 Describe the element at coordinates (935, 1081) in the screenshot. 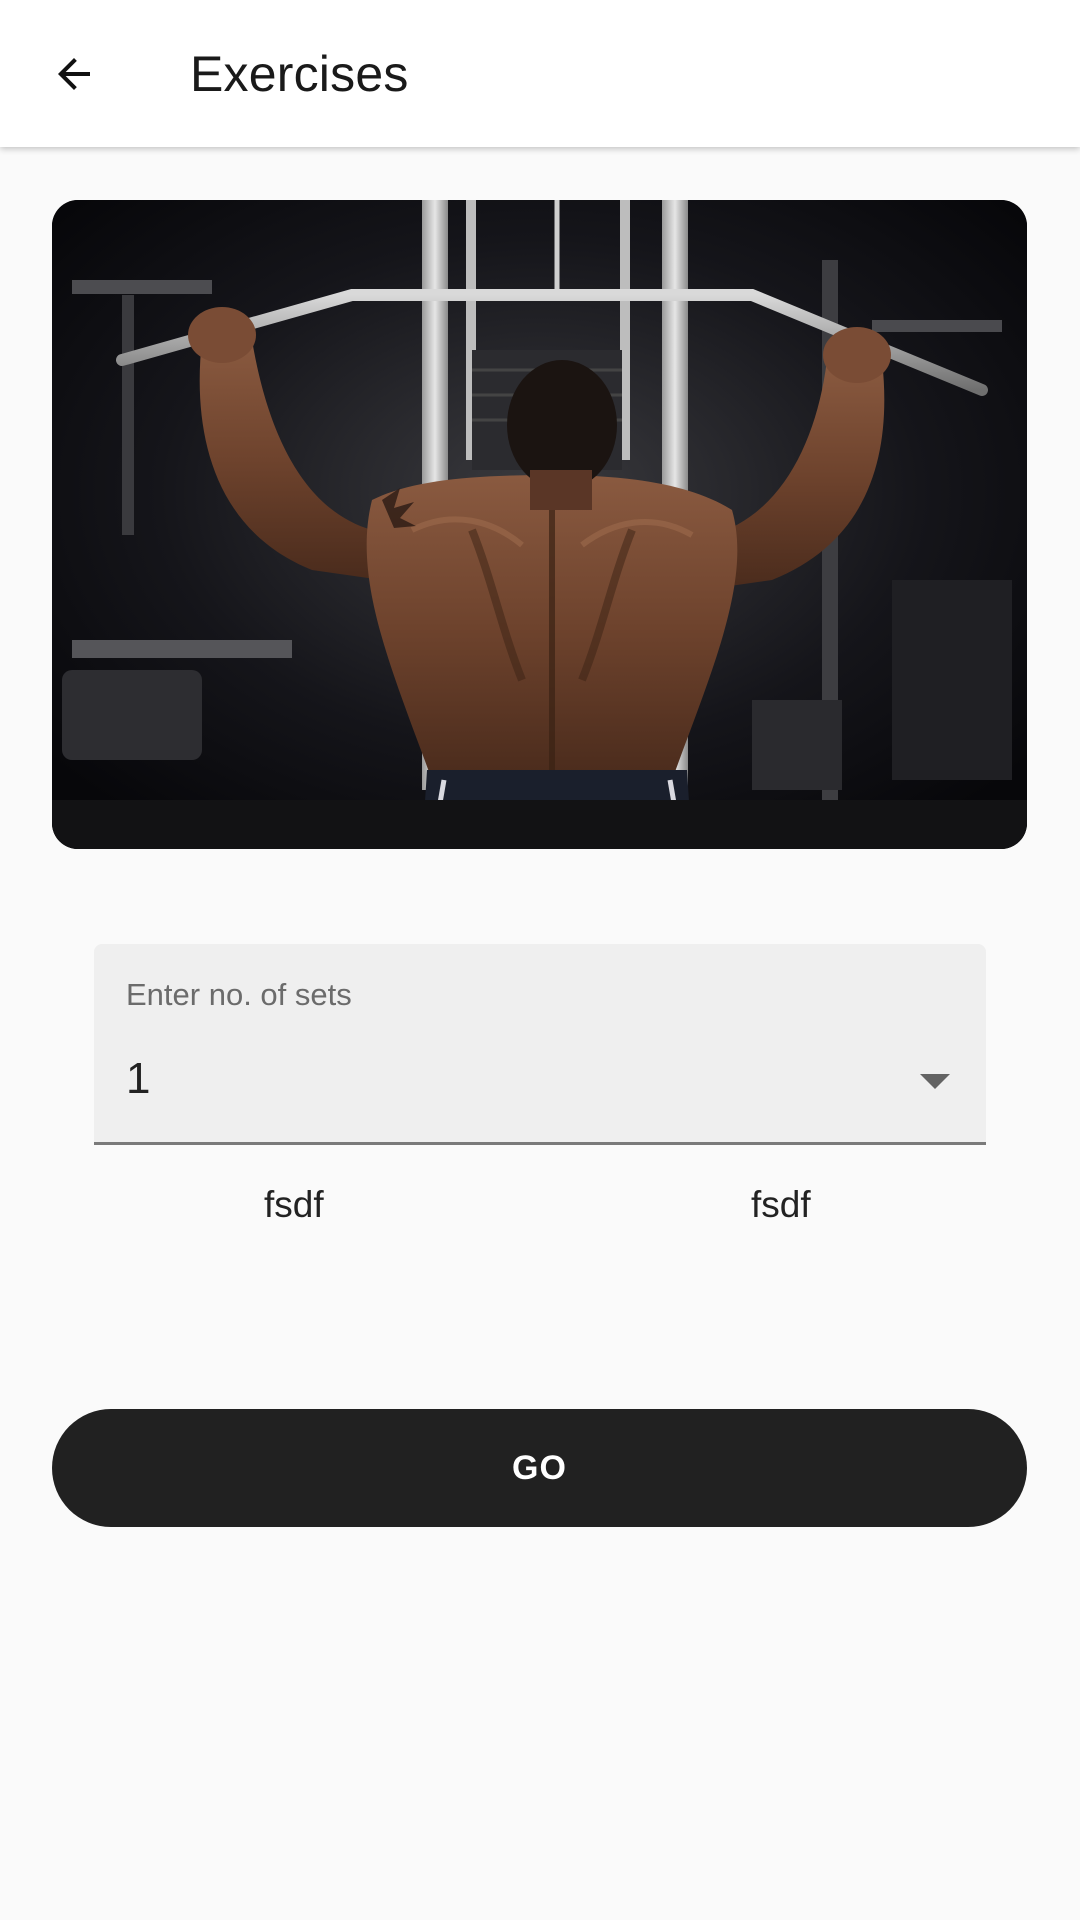

I see `dropdown-caret-icon` at that location.